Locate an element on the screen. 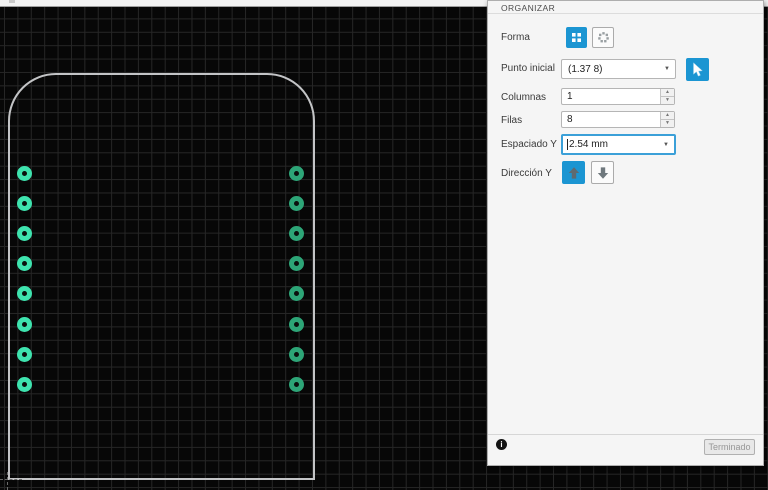  arrow-up-icon is located at coordinates (573, 172).